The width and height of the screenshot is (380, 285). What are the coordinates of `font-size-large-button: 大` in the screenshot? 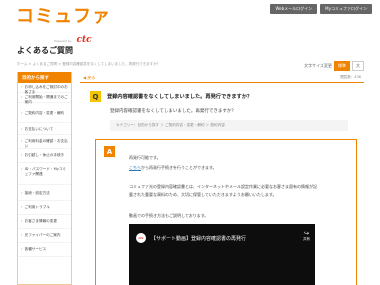 It's located at (358, 66).